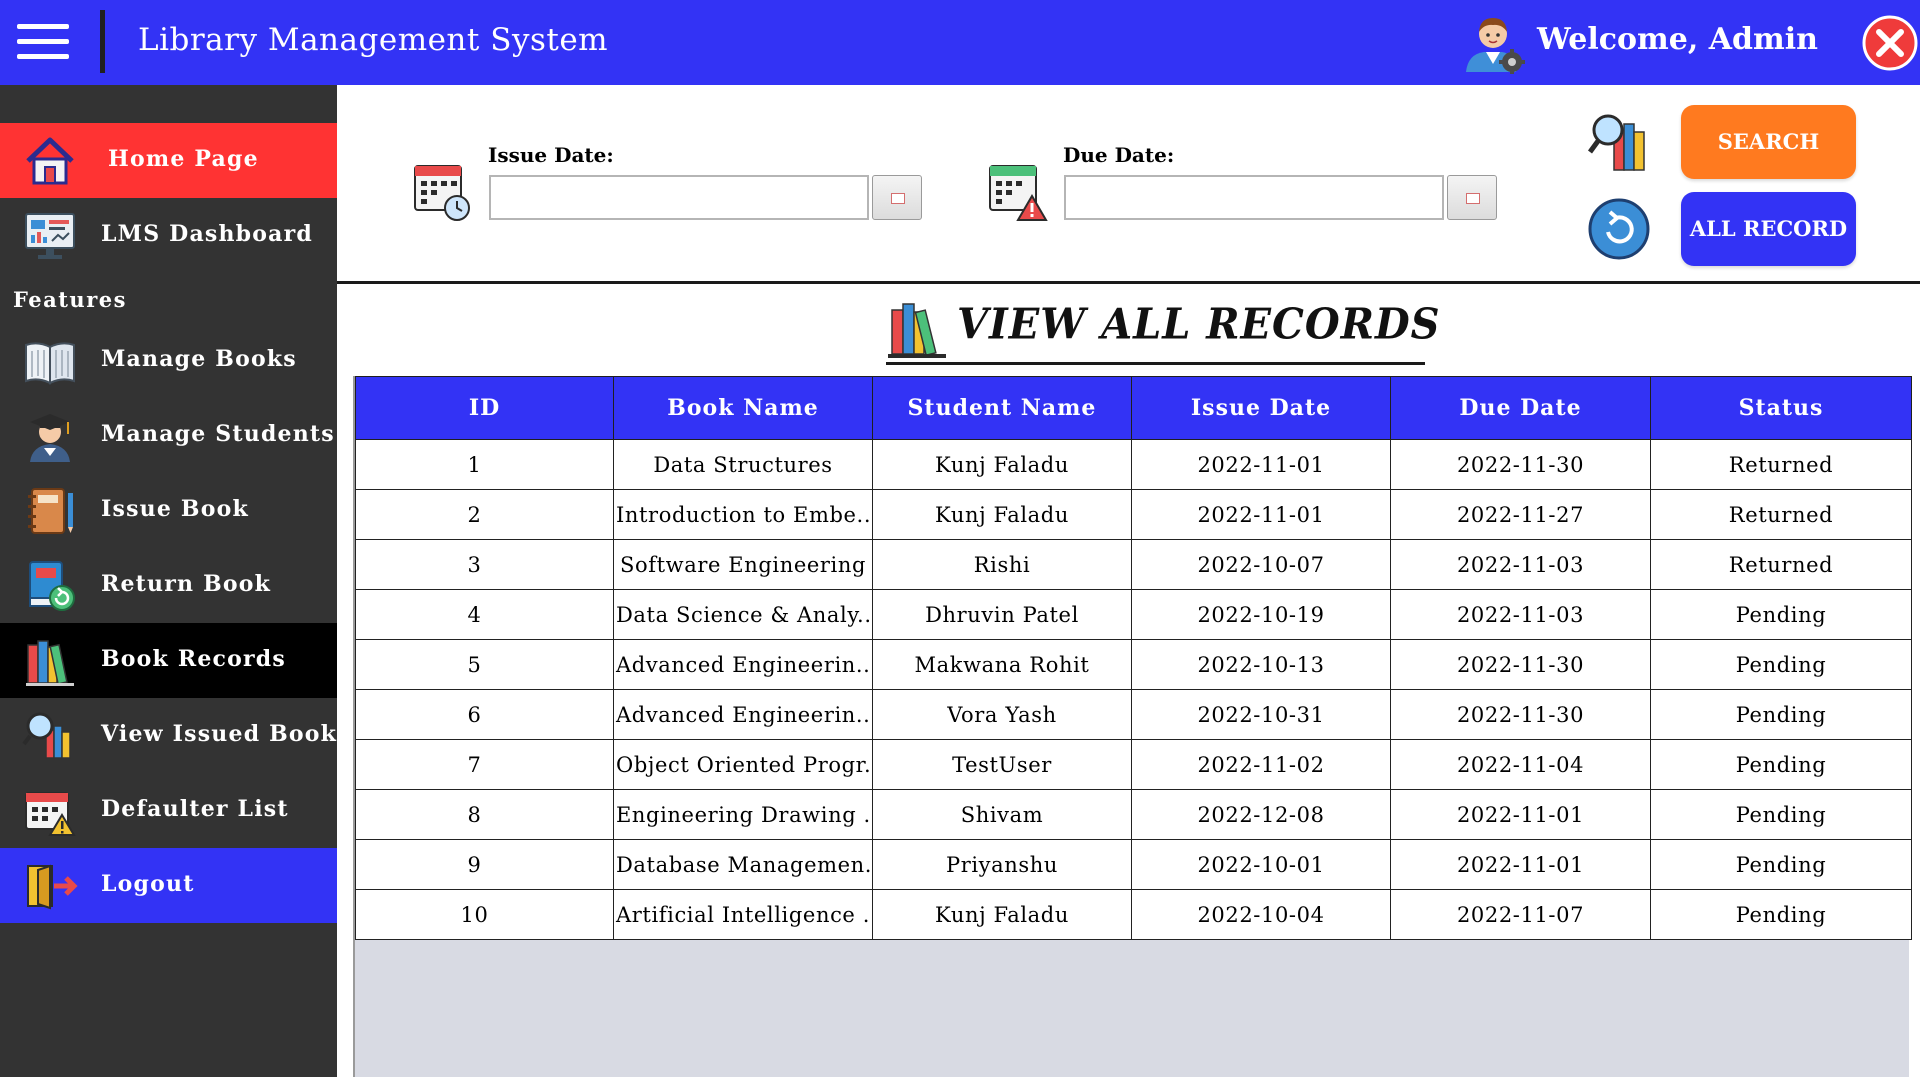 The width and height of the screenshot is (1920, 1077). What do you see at coordinates (50, 363) in the screenshot?
I see `book-icon` at bounding box center [50, 363].